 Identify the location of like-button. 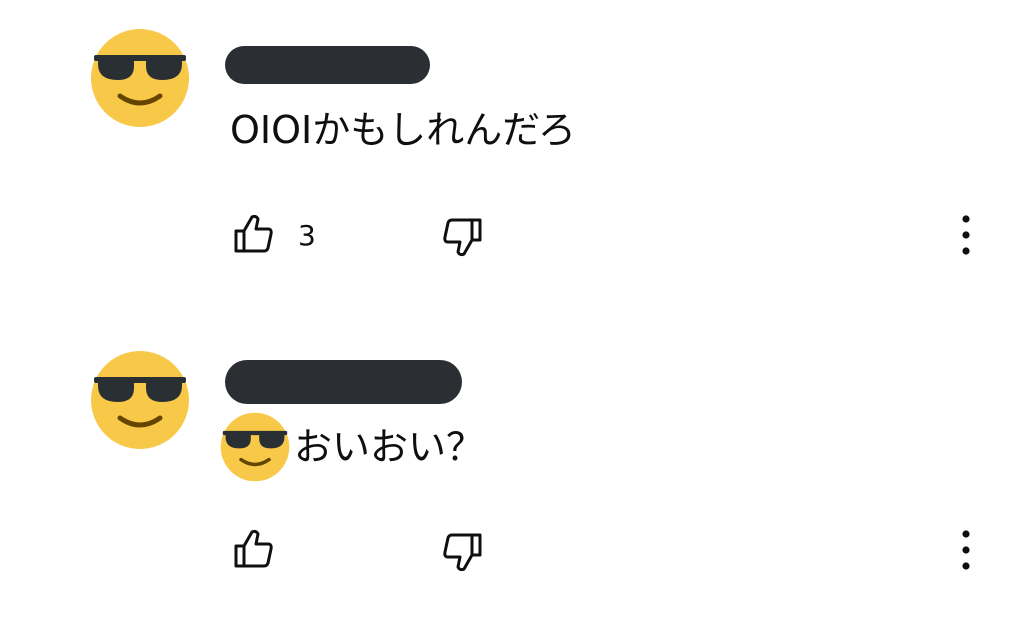
(264, 550).